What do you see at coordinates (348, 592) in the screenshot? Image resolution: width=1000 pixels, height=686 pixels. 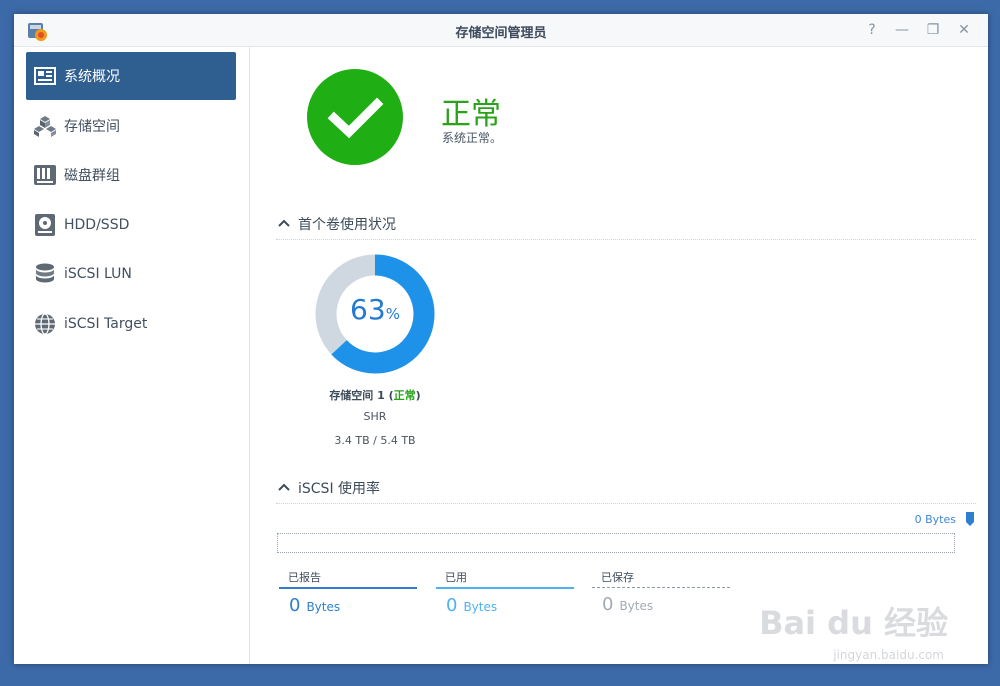 I see `legend-reported: 已报告 0 Bytes` at bounding box center [348, 592].